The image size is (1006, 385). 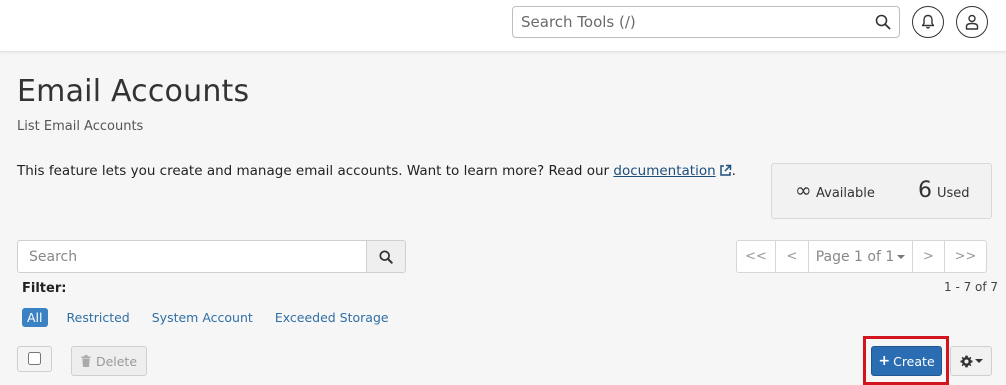 I want to click on settings-dropdown-button, so click(x=971, y=361).